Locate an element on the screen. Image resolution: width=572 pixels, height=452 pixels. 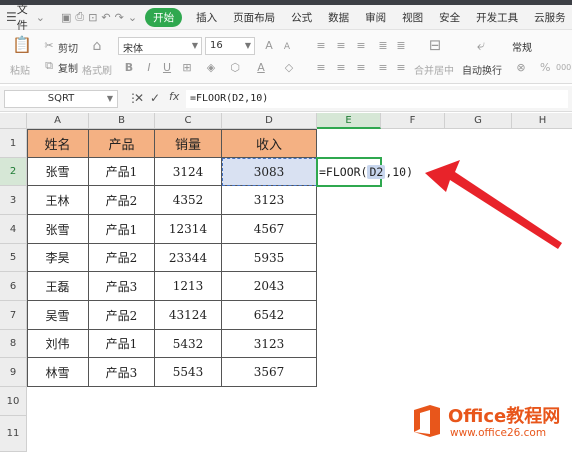
column-header: C is located at coordinates (188, 121).